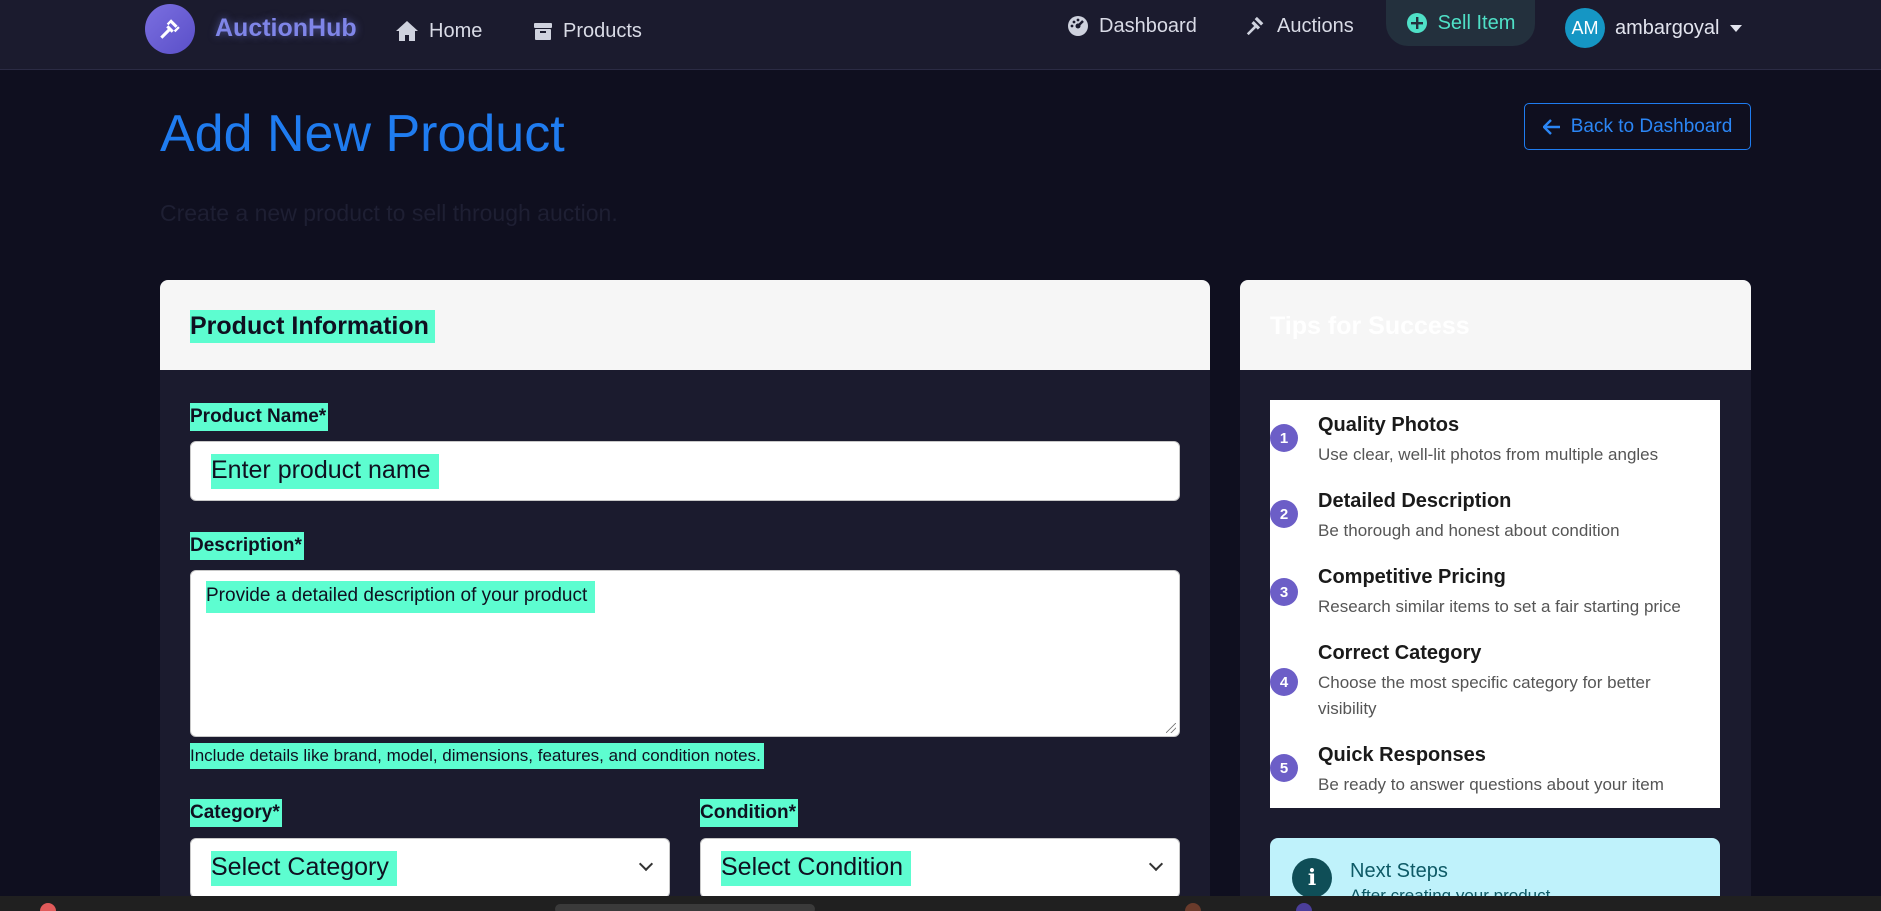 This screenshot has height=911, width=1881. What do you see at coordinates (1399, 871) in the screenshot?
I see `next-steps-title: Next Steps` at bounding box center [1399, 871].